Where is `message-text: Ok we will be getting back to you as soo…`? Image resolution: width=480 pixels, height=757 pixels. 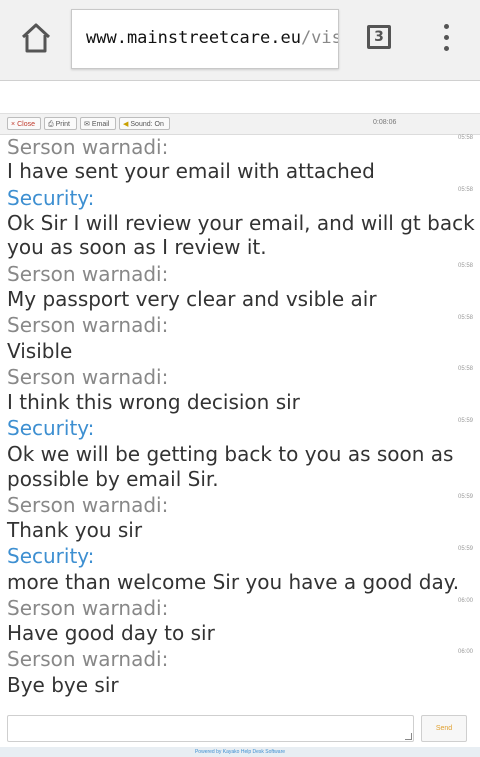 message-text: Ok we will be getting back to you as soo… is located at coordinates (230, 454).